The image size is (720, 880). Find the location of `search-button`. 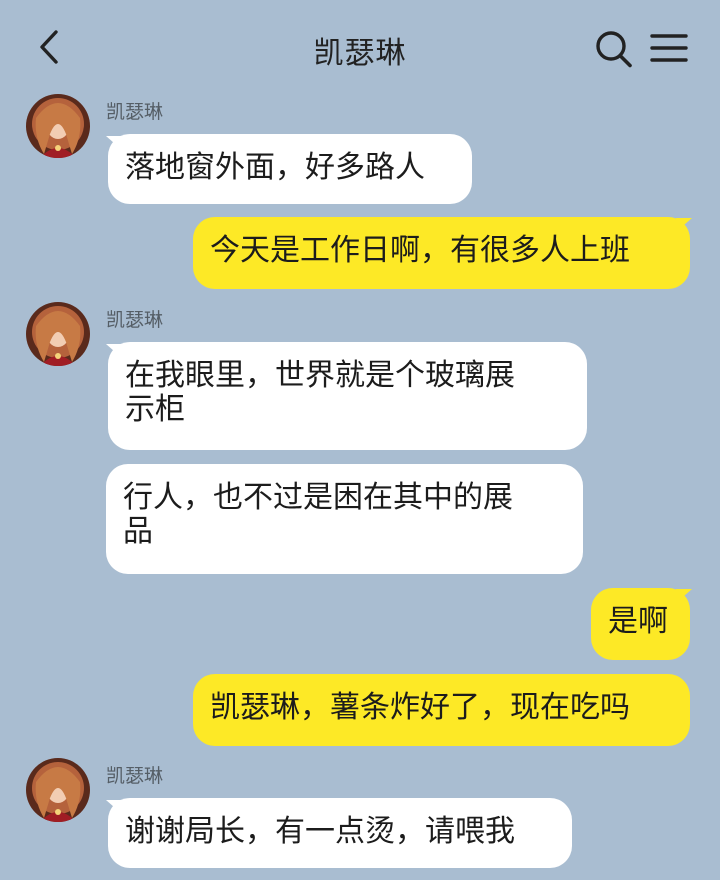

search-button is located at coordinates (614, 48).